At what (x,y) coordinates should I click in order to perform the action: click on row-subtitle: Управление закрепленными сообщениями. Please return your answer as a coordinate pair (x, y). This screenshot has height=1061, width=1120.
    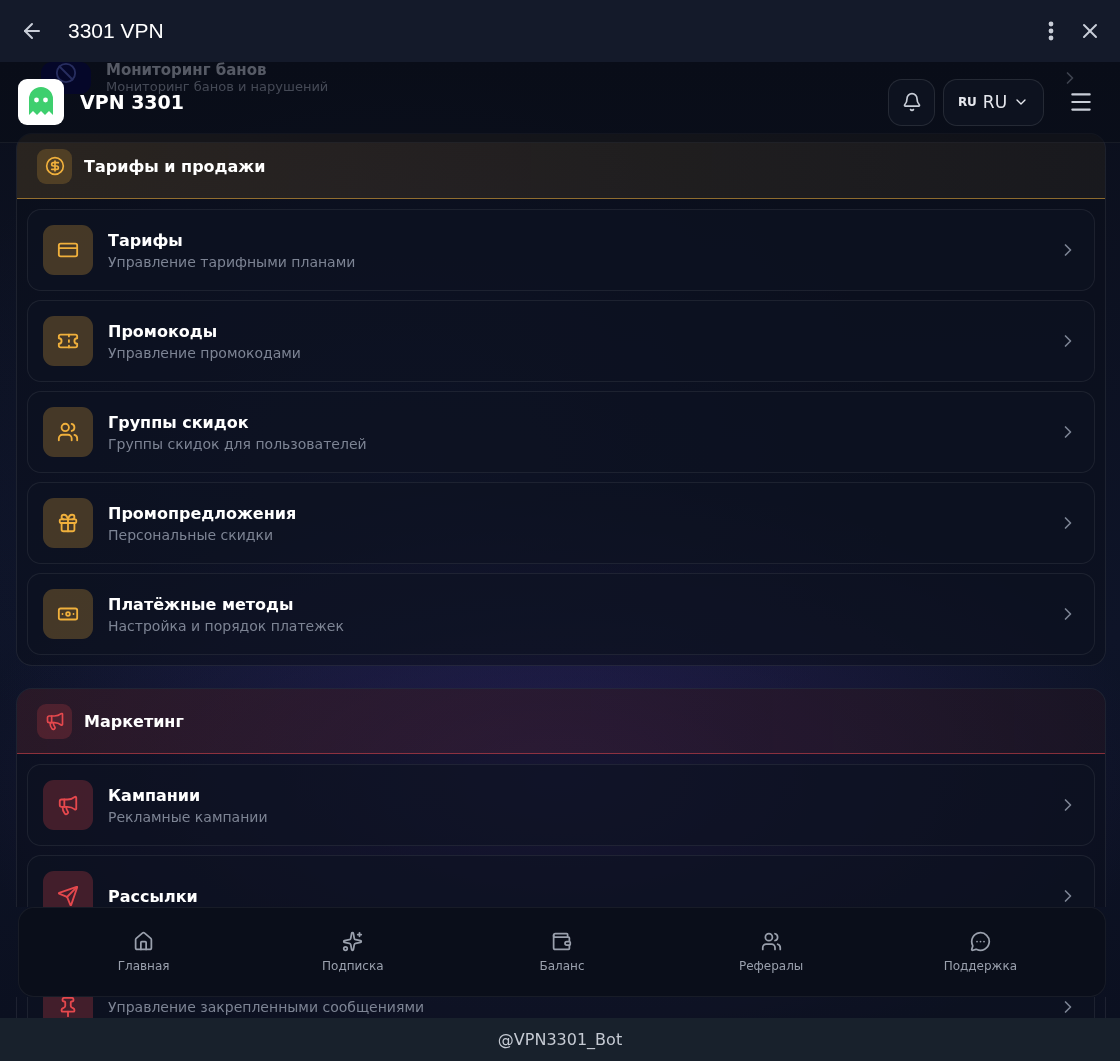
    Looking at the image, I should click on (267, 1007).